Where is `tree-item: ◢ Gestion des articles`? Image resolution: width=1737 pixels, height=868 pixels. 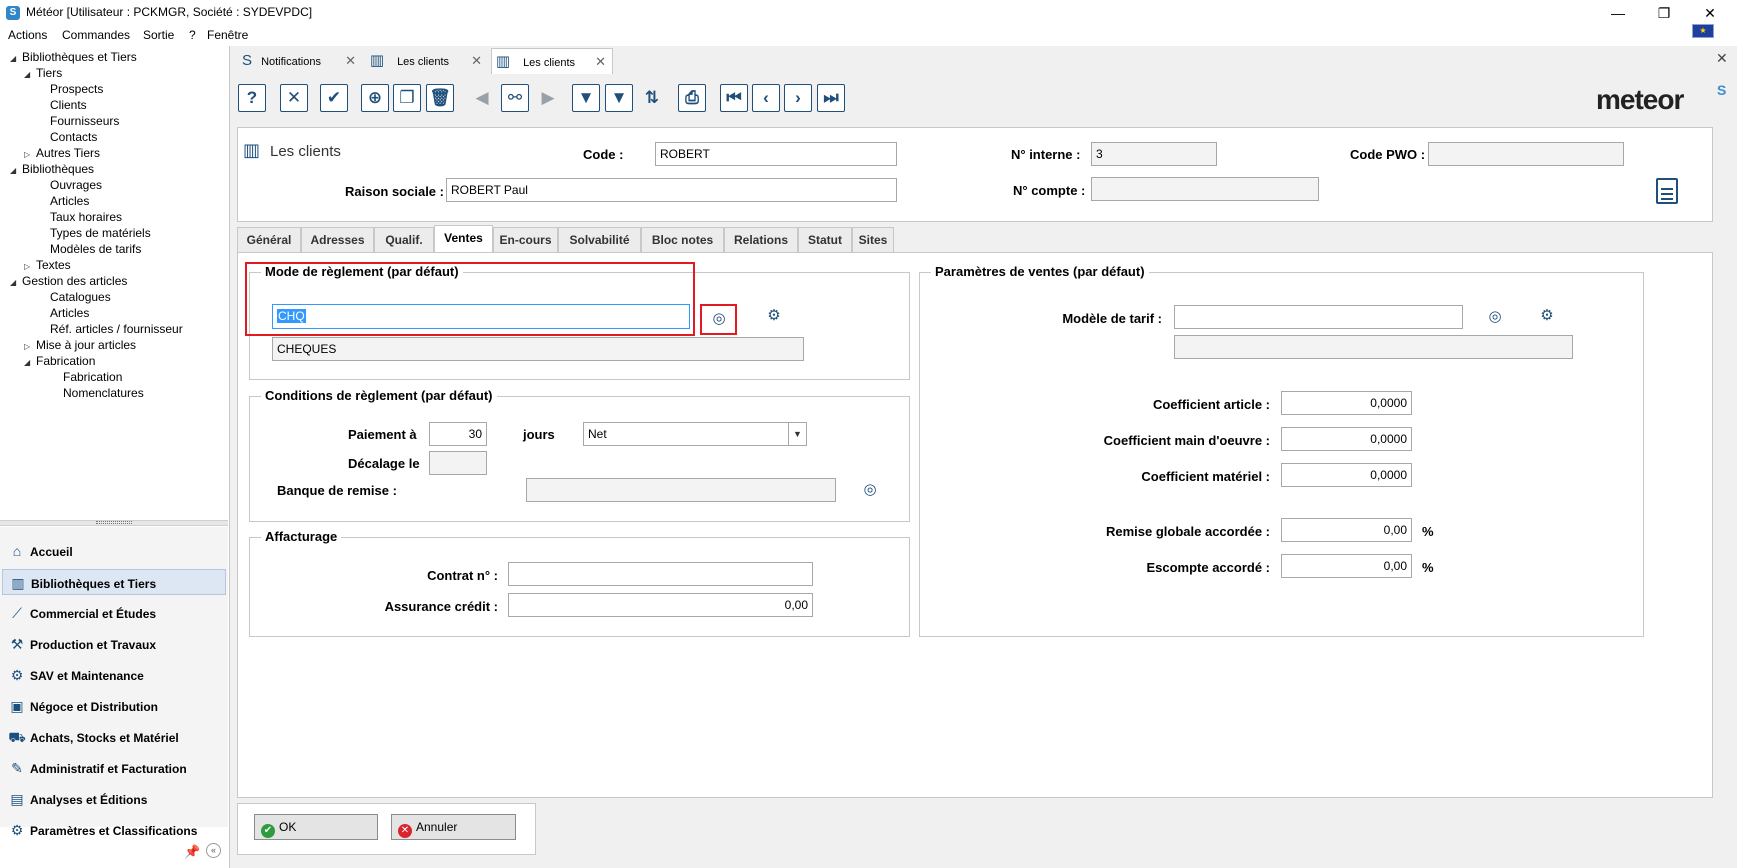
tree-item: ◢ Gestion des articles is located at coordinates (68, 281).